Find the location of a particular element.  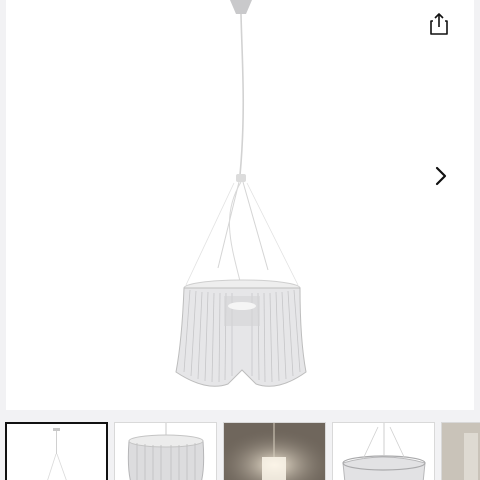

share-button is located at coordinates (439, 24).